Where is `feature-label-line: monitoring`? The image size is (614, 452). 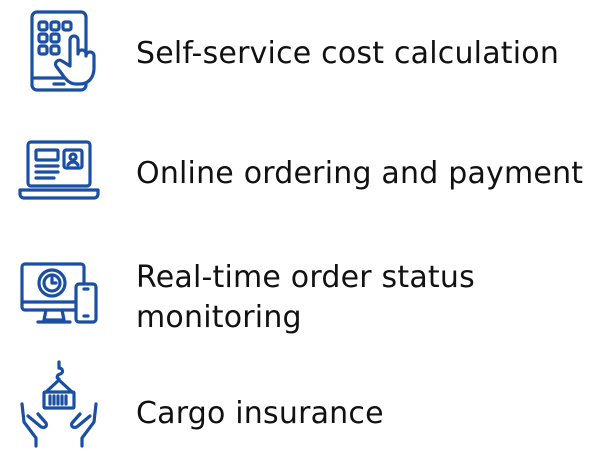
feature-label-line: monitoring is located at coordinates (219, 317).